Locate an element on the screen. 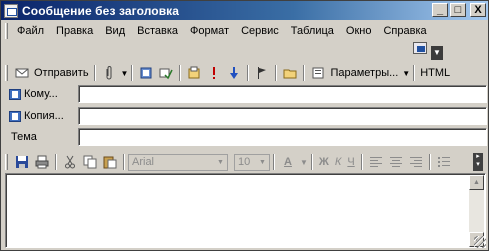  standard-toolbar: Отправить ▼ Параметры... ▼ HTML is located at coordinates (247, 73).